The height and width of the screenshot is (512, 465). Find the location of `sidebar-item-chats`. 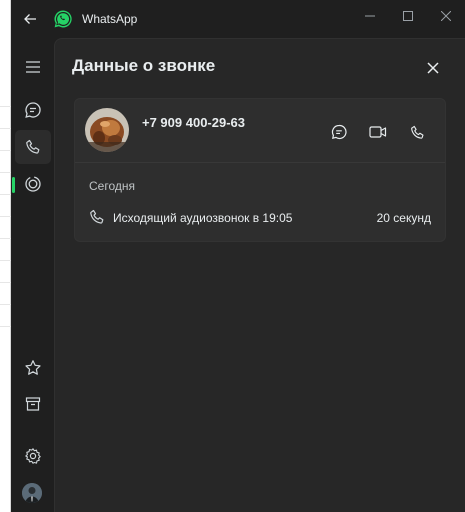

sidebar-item-chats is located at coordinates (33, 110).